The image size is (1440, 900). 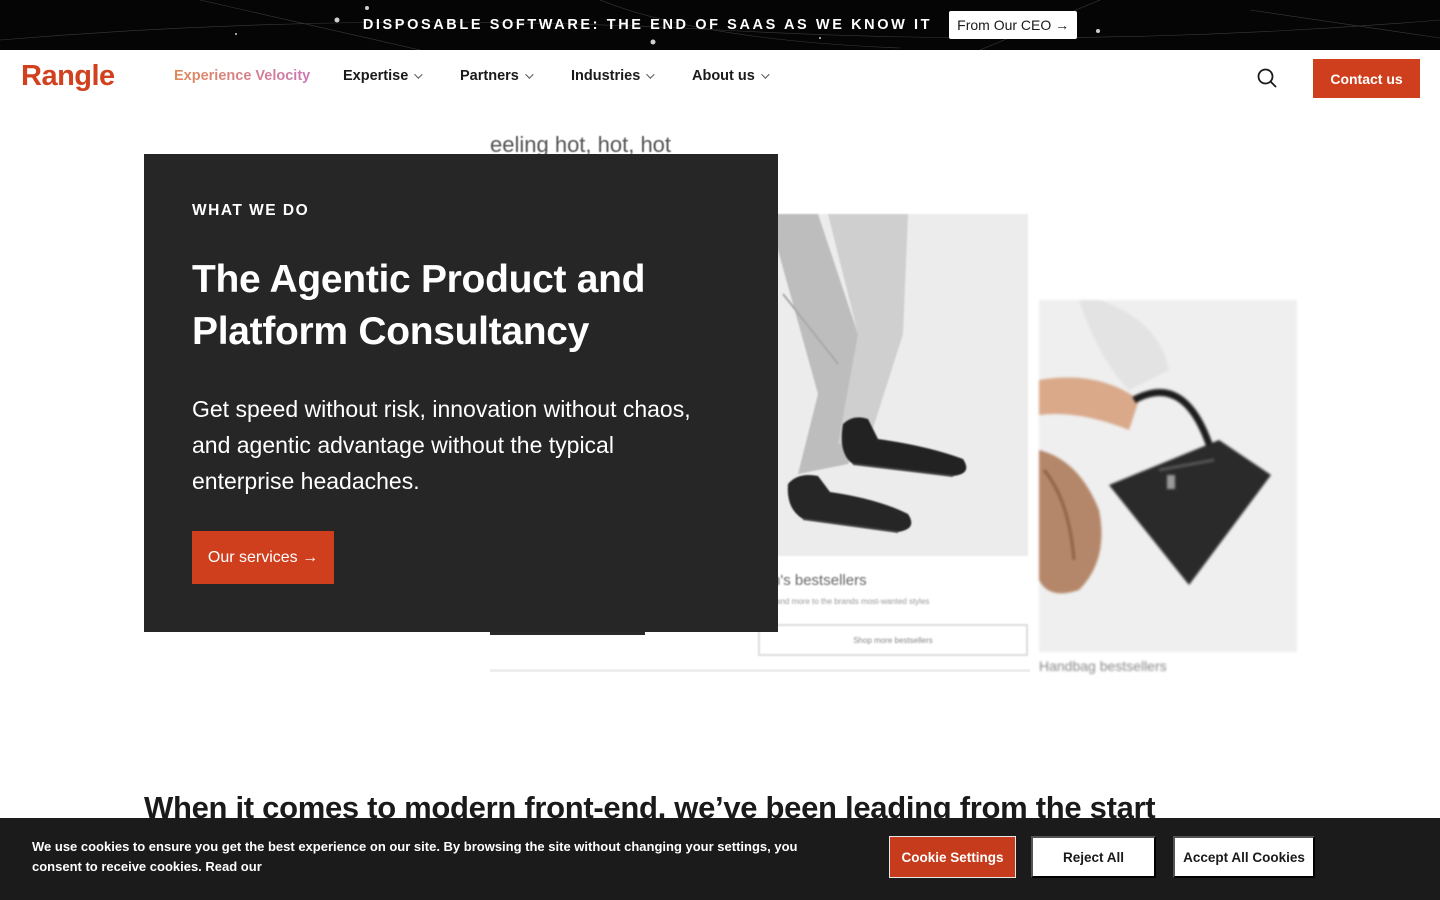 What do you see at coordinates (893, 385) in the screenshot?
I see `sneakers-product-image` at bounding box center [893, 385].